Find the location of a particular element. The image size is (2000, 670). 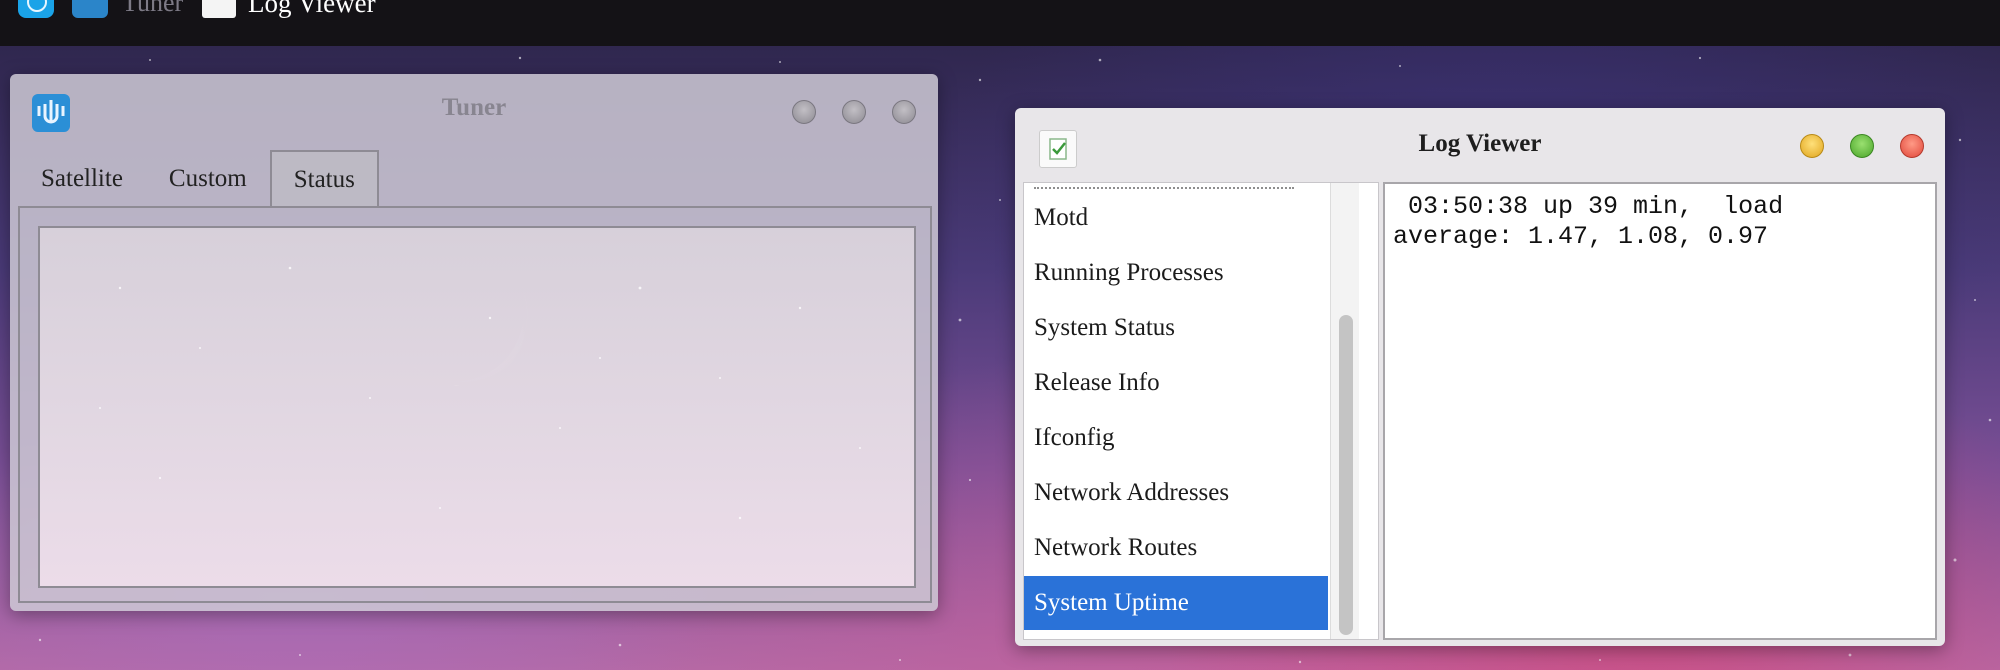

log-list-scrollbar is located at coordinates (1344, 411).